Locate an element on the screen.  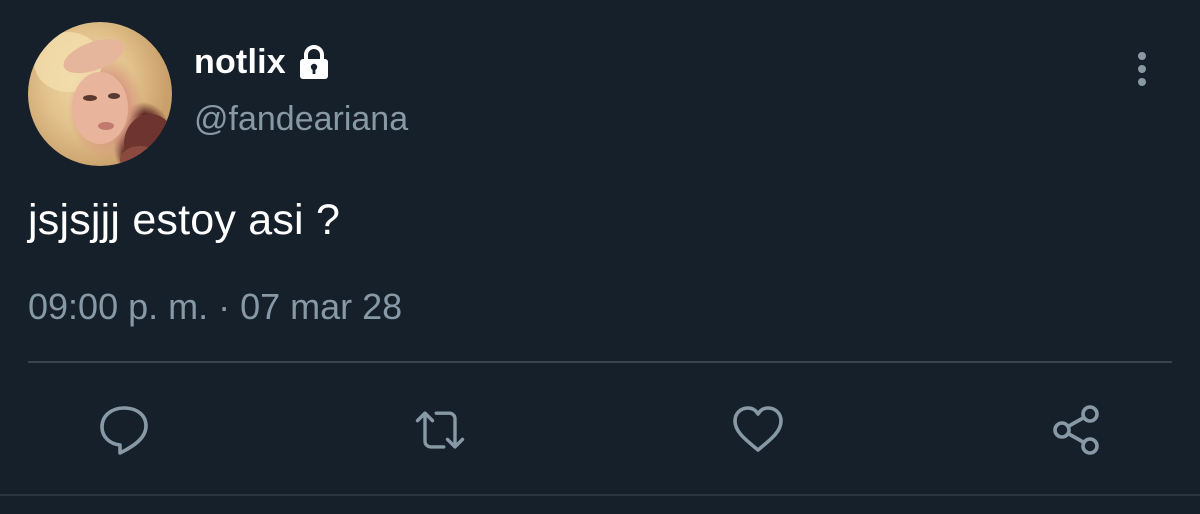
retweet-button is located at coordinates (440, 430).